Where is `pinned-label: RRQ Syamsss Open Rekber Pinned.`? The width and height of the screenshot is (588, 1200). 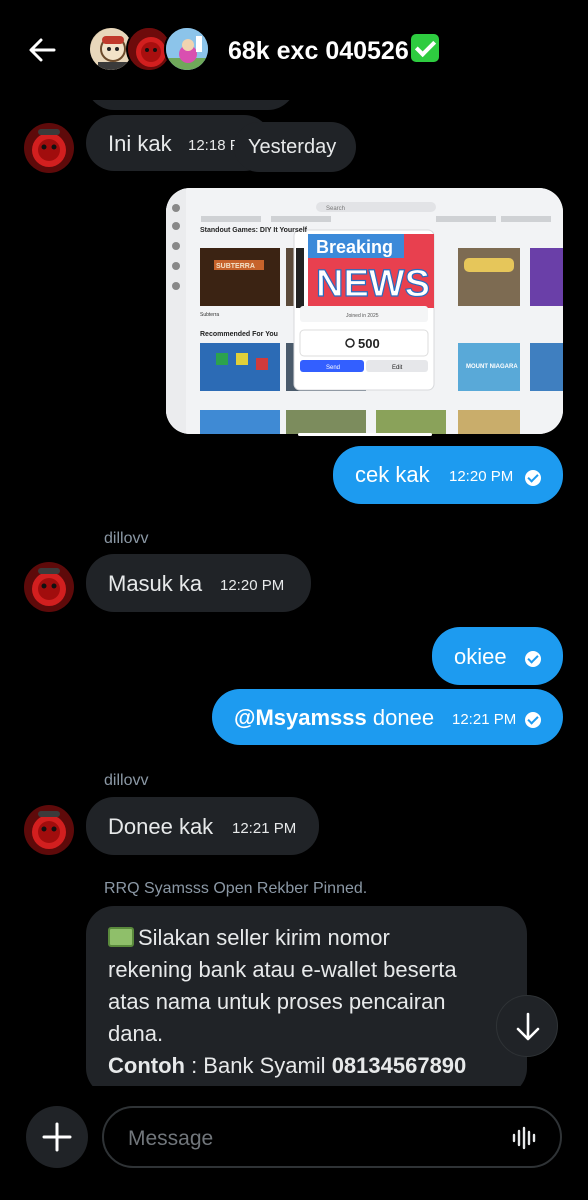
pinned-label: RRQ Syamsss Open Rekber Pinned. is located at coordinates (236, 888).